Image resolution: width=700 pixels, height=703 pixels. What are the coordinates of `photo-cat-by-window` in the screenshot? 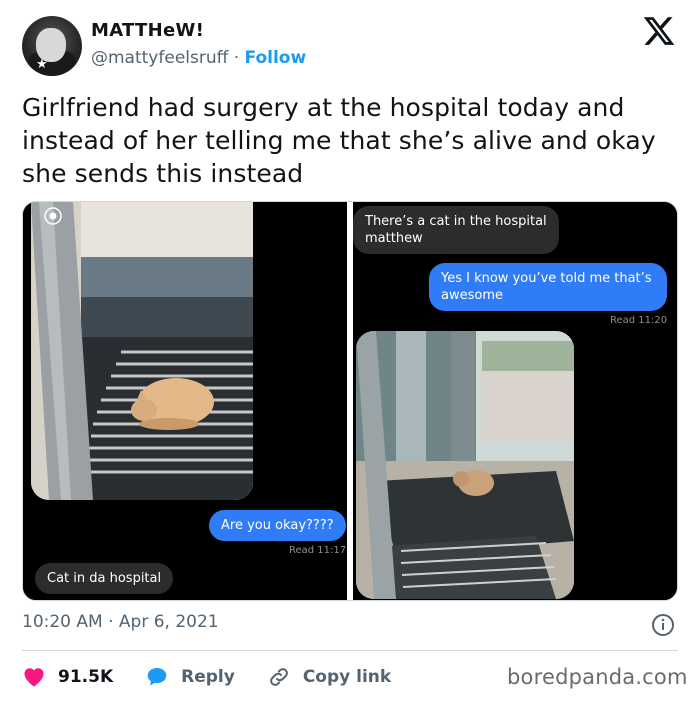 It's located at (465, 465).